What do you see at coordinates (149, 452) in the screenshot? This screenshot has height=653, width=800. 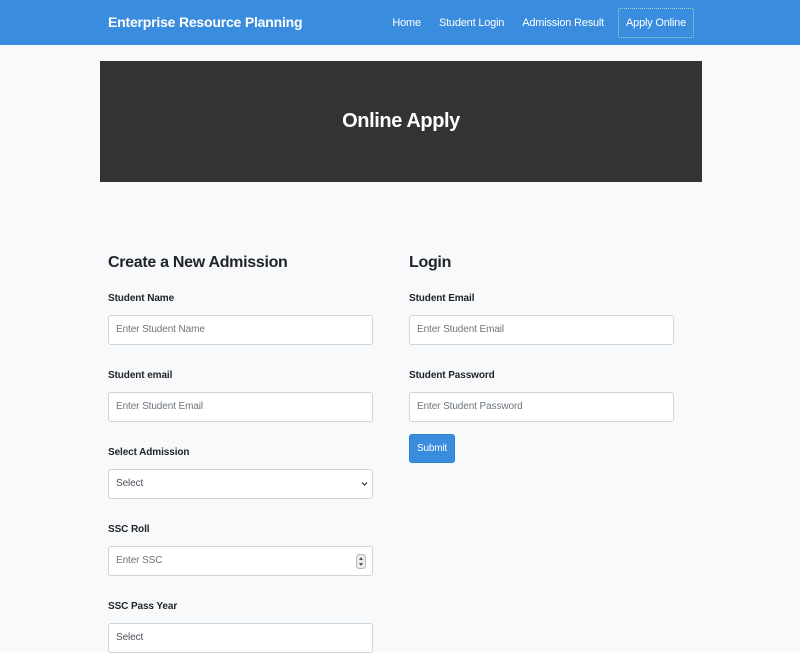 I see `select-admission-label: Select Admission` at bounding box center [149, 452].